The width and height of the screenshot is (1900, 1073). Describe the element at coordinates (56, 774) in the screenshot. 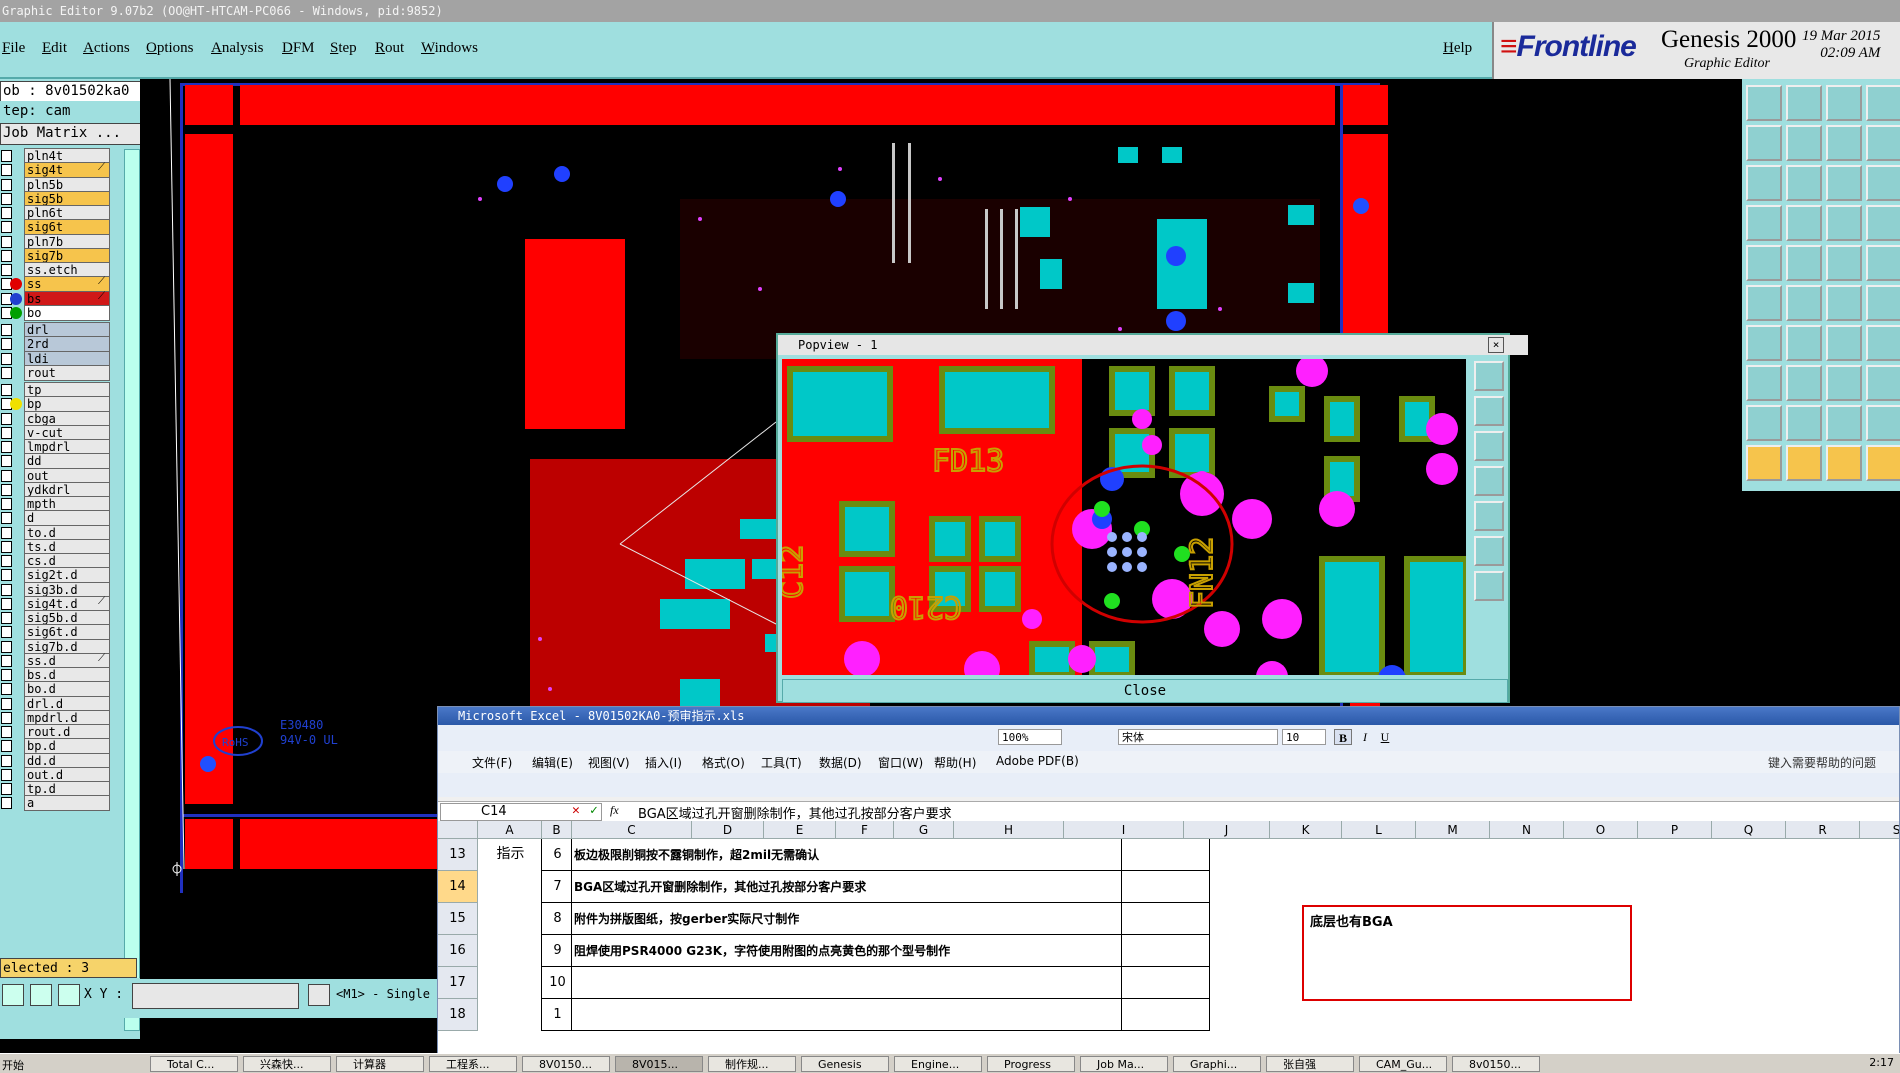

I see `layer-row: out.d` at that location.